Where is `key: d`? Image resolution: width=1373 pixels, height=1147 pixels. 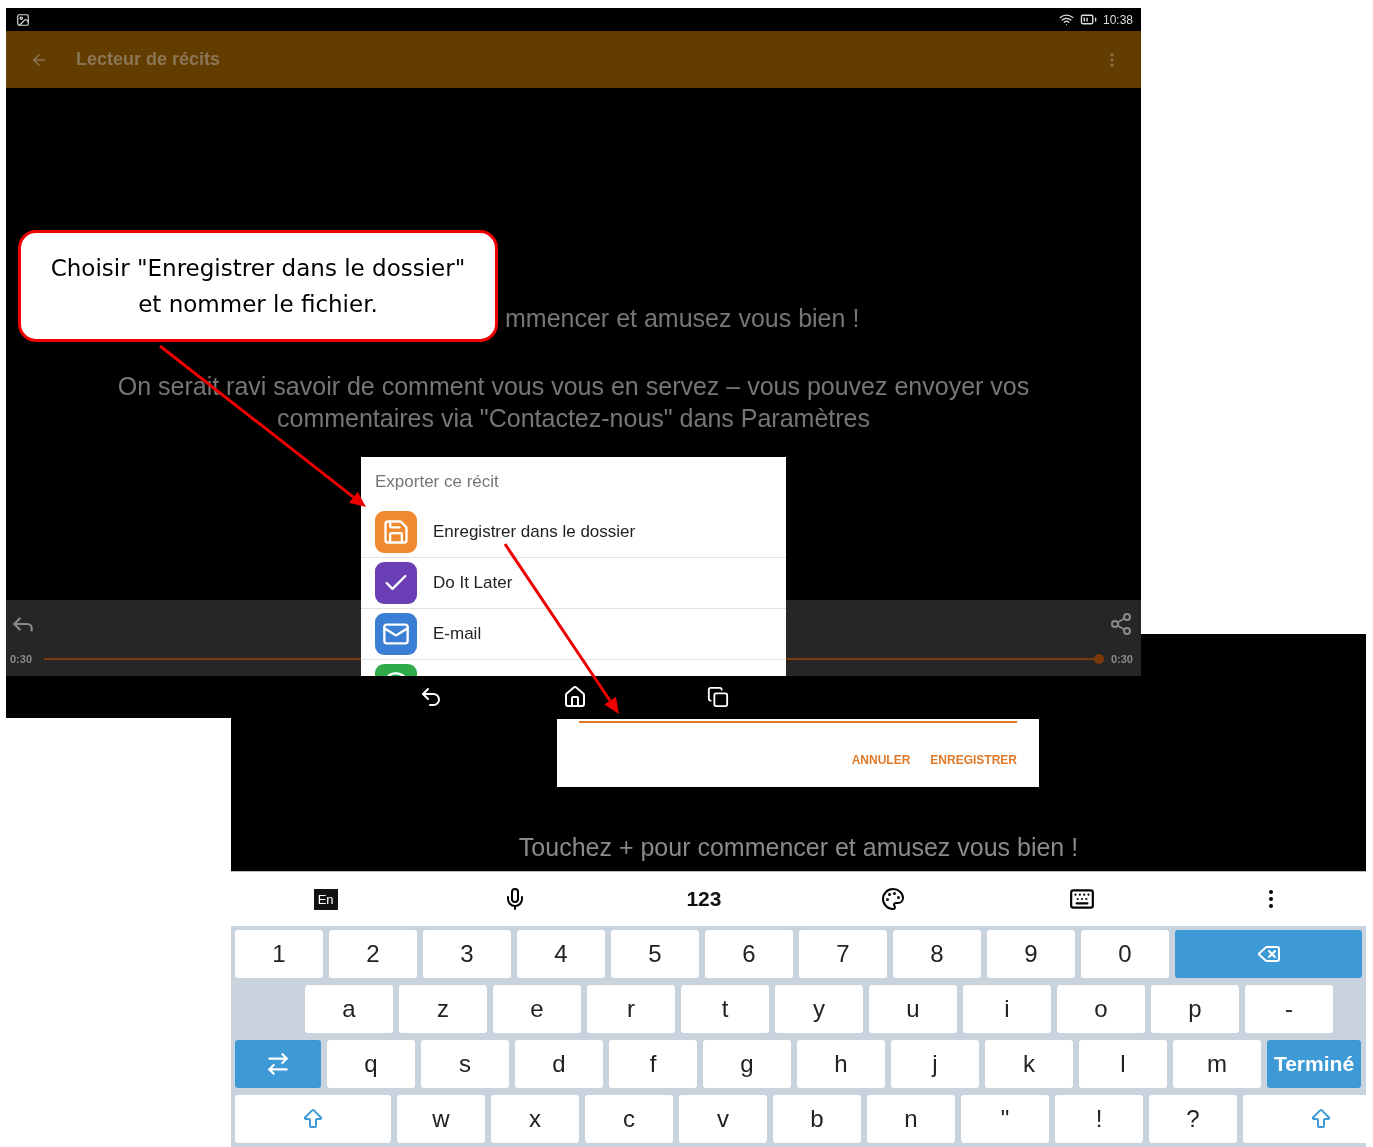
key: d is located at coordinates (559, 1064).